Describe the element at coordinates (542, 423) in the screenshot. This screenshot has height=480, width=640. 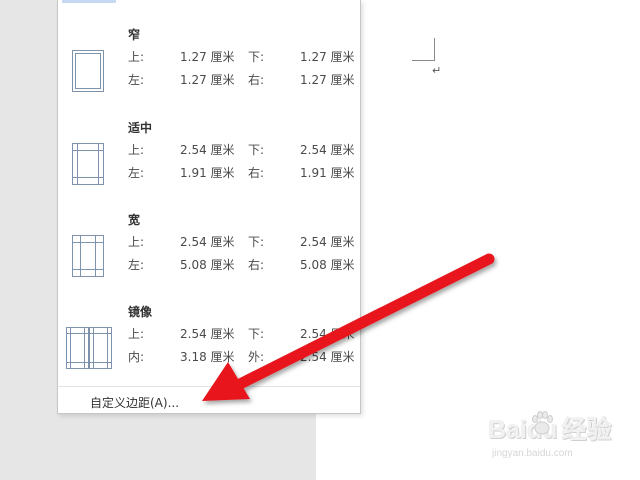
I see `paw-logo-icon` at that location.